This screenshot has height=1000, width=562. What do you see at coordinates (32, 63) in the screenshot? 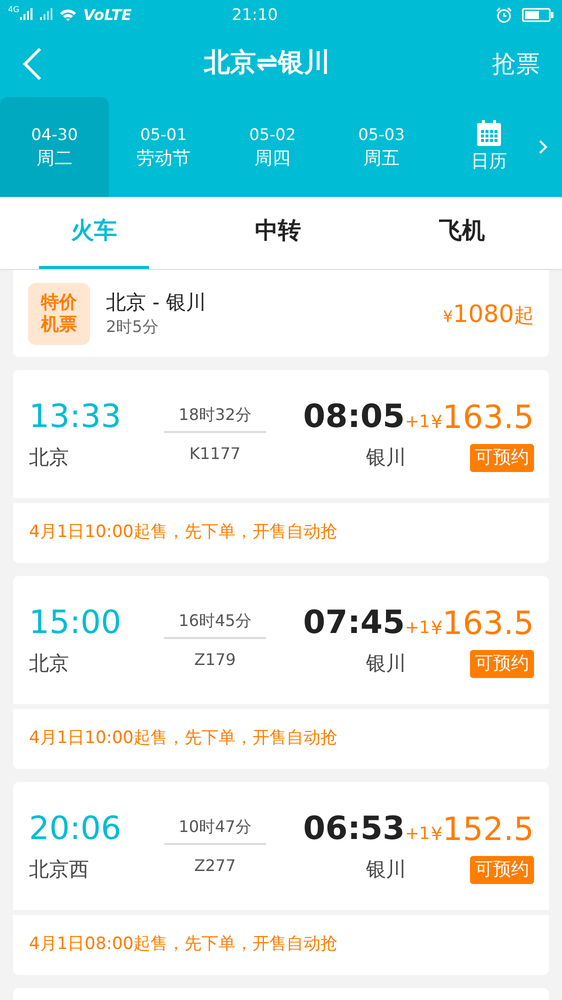
I see `back-icon` at bounding box center [32, 63].